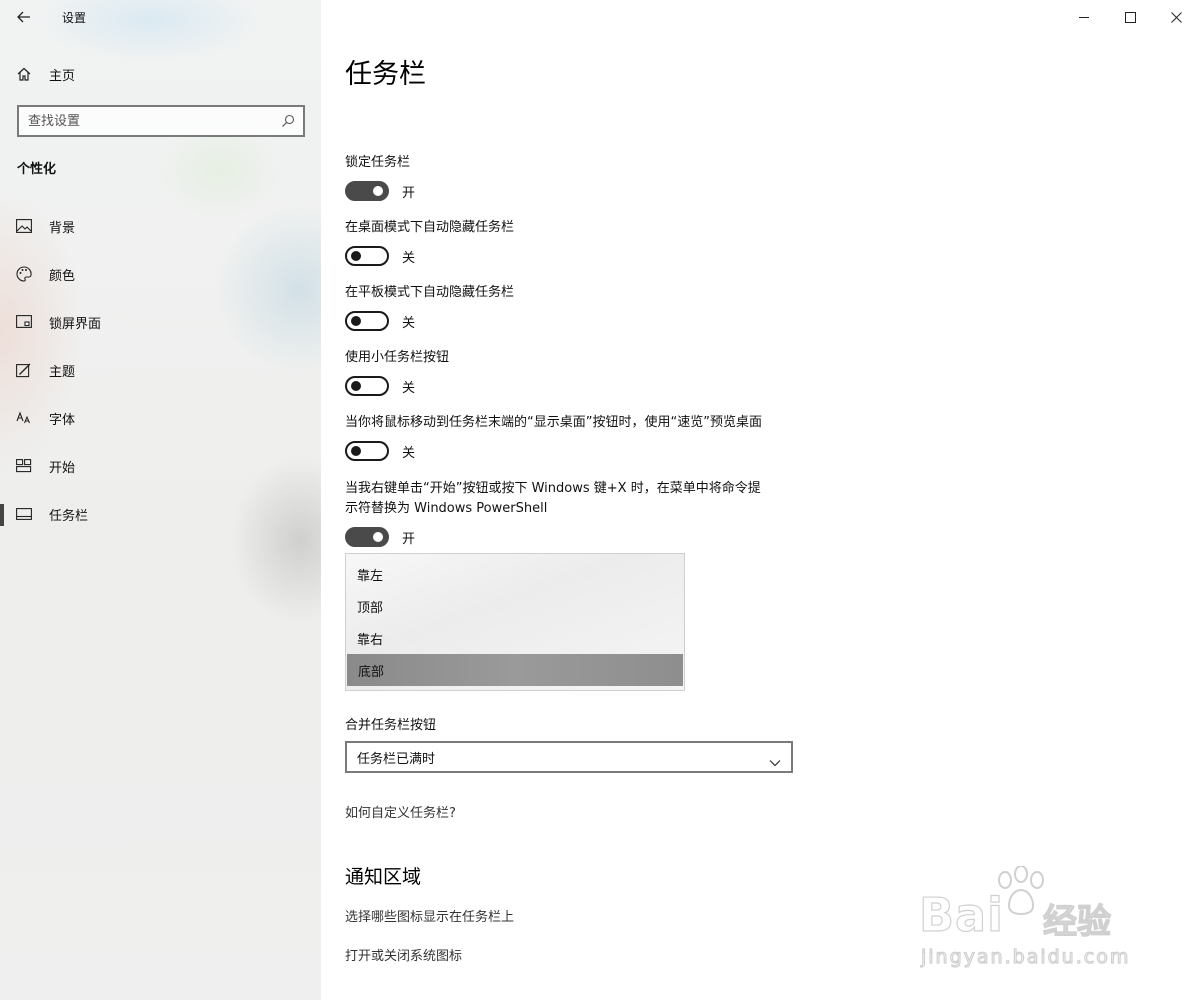 The width and height of the screenshot is (1199, 1000). What do you see at coordinates (553, 437) in the screenshot?
I see `setting-peek-desktop: 当你将鼠标移动到任务栏末端的“显示桌面”按钮时，使用“速览”预览桌面 关` at bounding box center [553, 437].